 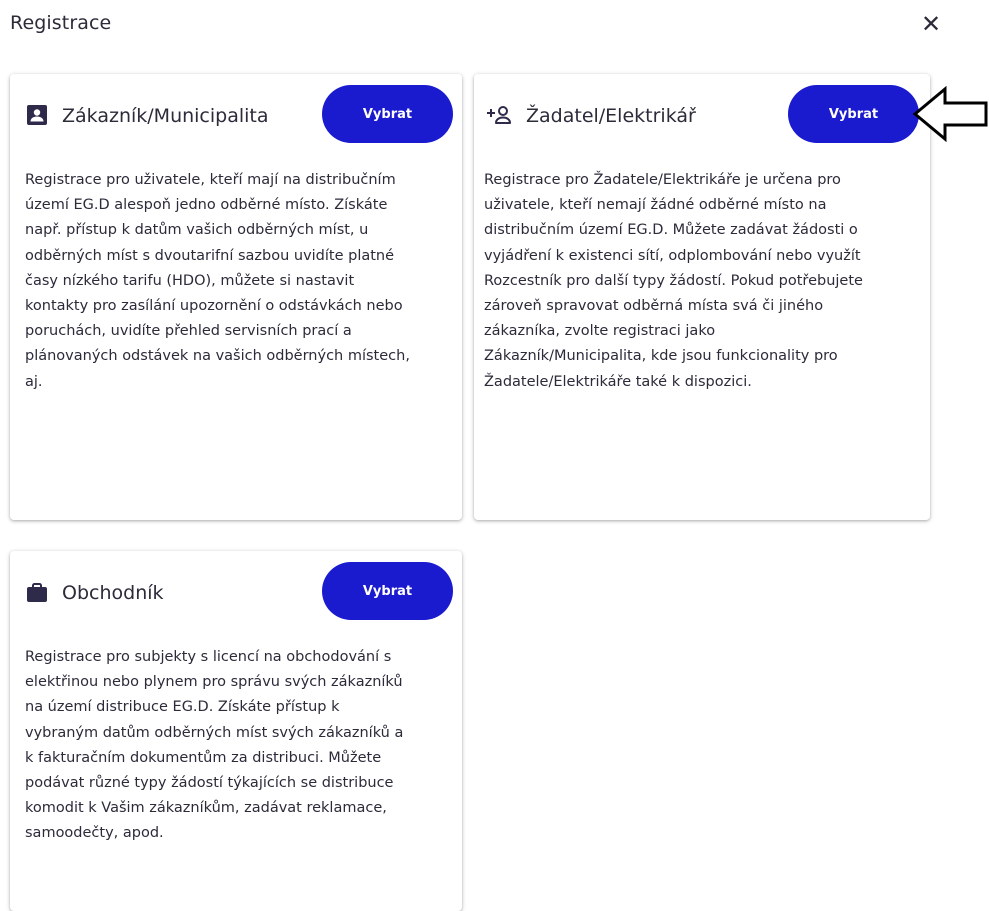 What do you see at coordinates (611, 116) in the screenshot?
I see `card-title: Žadatel/Elektrikář` at bounding box center [611, 116].